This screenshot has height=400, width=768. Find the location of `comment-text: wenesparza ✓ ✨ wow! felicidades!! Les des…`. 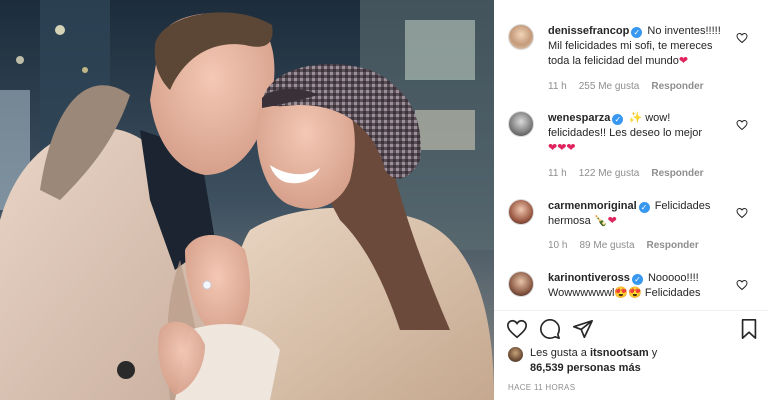

comment-text: wenesparza ✓ ✨ wow! felicidades!! Les des… is located at coordinates (640, 133).